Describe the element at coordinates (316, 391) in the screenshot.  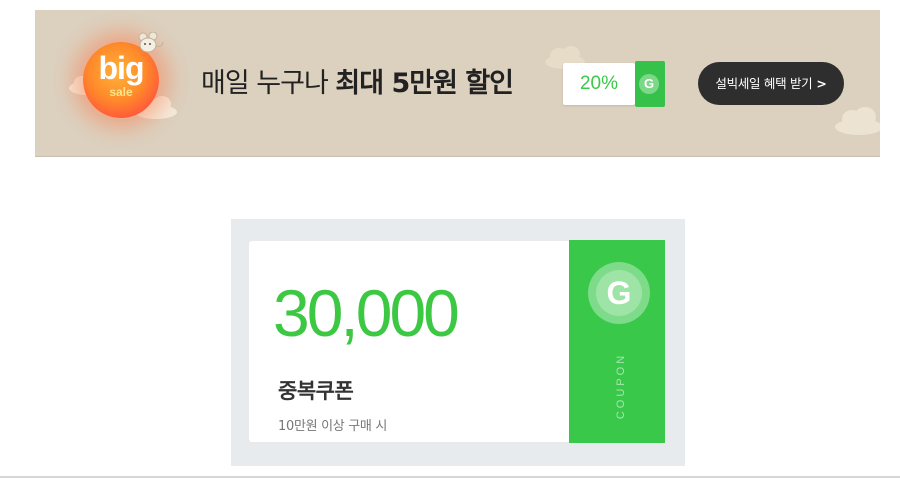
I see `coupon-title: 중복쿠폰` at that location.